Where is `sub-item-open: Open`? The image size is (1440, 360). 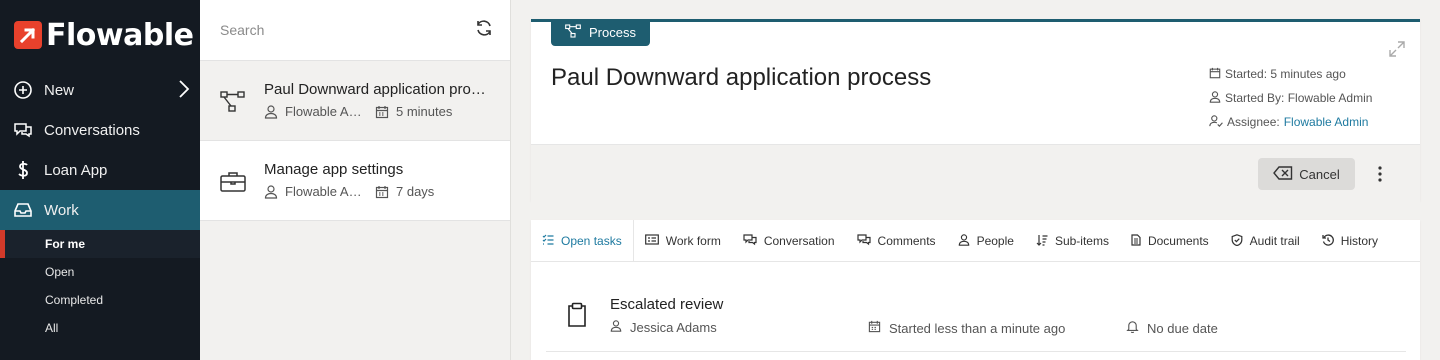 sub-item-open: Open is located at coordinates (100, 272).